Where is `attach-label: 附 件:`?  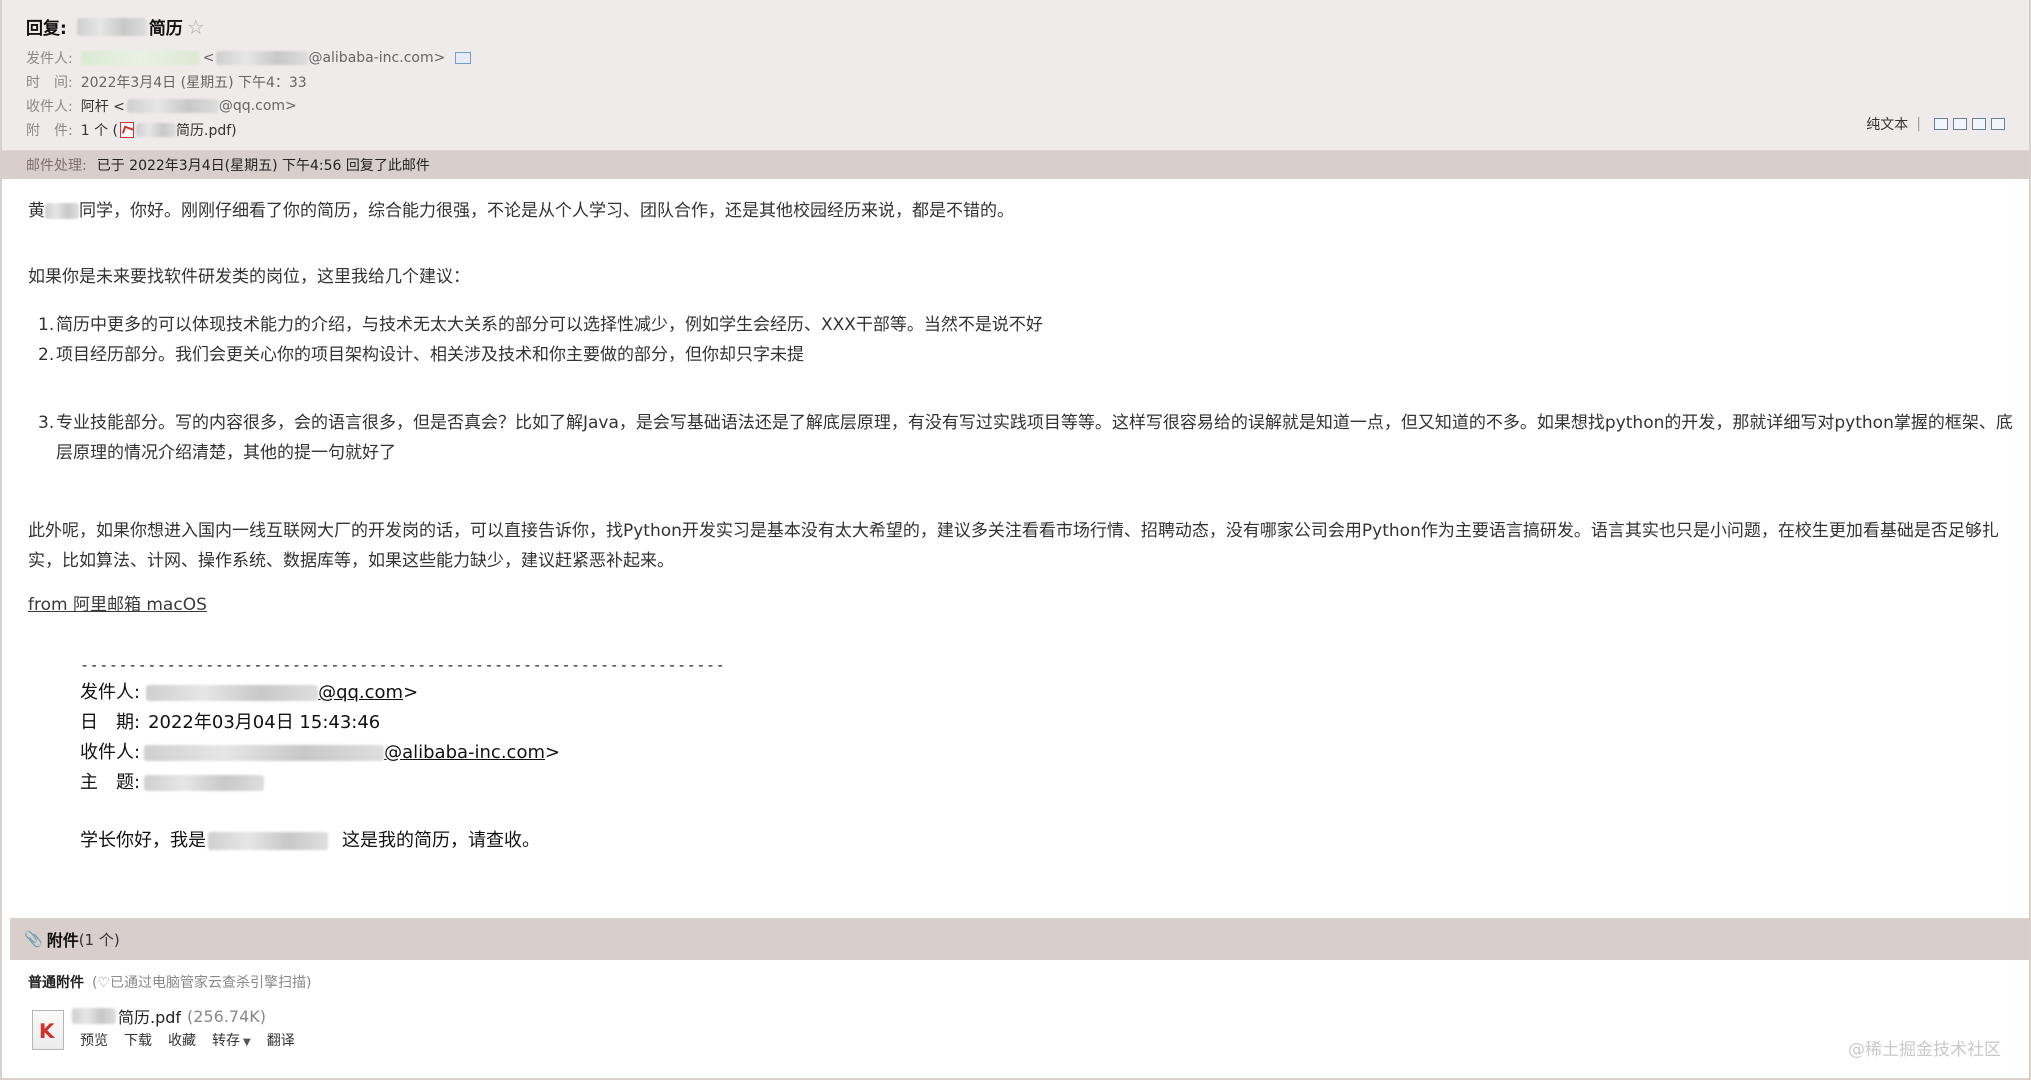 attach-label: 附 件: is located at coordinates (49, 131).